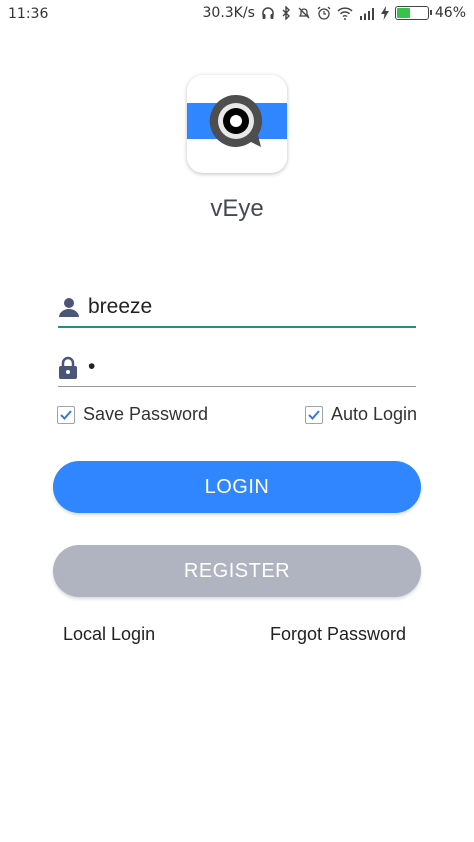 Image resolution: width=474 pixels, height=842 pixels. What do you see at coordinates (268, 13) in the screenshot?
I see `headphones-icon` at bounding box center [268, 13].